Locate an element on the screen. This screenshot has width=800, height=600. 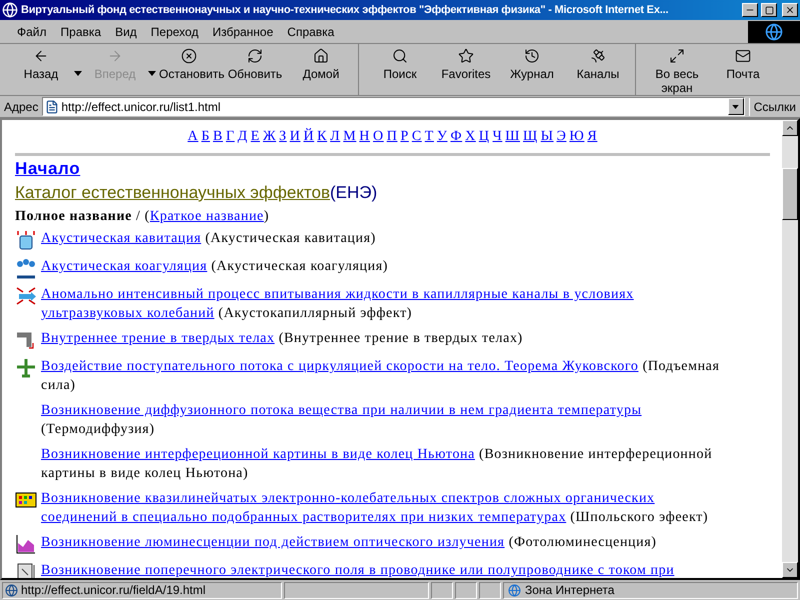
scroll-up-button is located at coordinates (790, 128).